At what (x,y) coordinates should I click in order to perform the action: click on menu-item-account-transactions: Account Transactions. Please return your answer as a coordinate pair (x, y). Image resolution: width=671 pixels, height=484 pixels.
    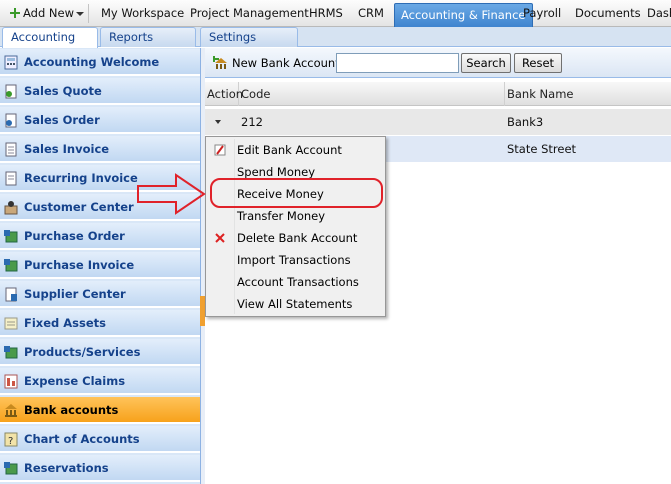
    Looking at the image, I should click on (295, 282).